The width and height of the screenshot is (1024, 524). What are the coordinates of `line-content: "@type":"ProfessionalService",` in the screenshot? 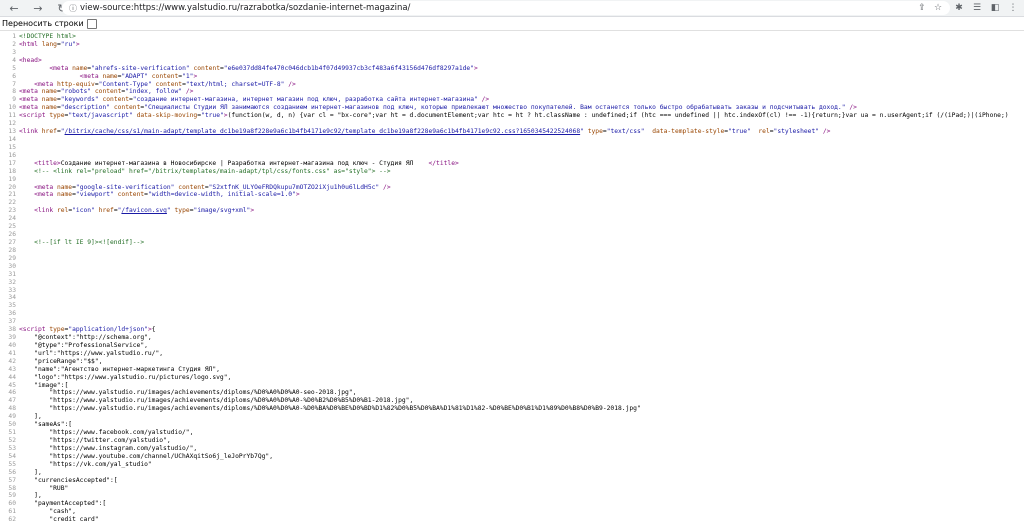 It's located at (83, 345).